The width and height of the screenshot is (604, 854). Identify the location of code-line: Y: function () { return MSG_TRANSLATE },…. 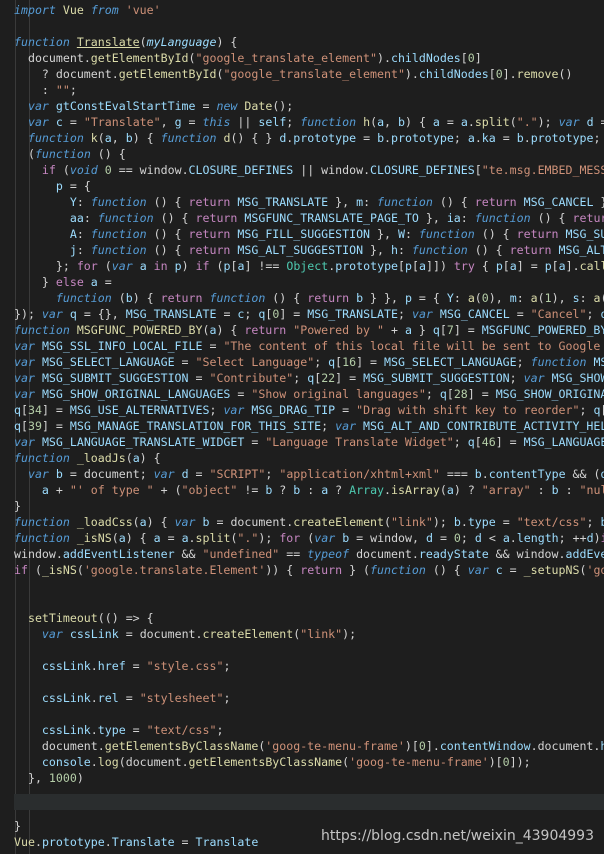
(309, 202).